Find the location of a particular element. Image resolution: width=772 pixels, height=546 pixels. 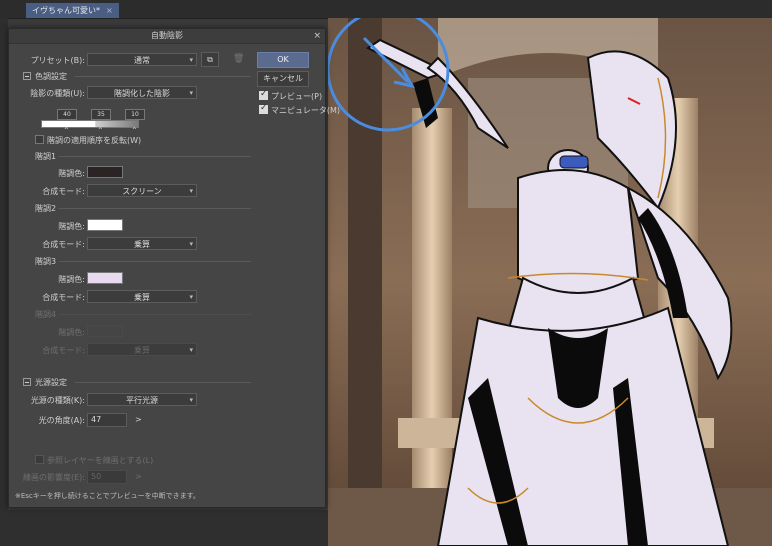

tone1-blend-select: スクリーン ▾ is located at coordinates (142, 190).